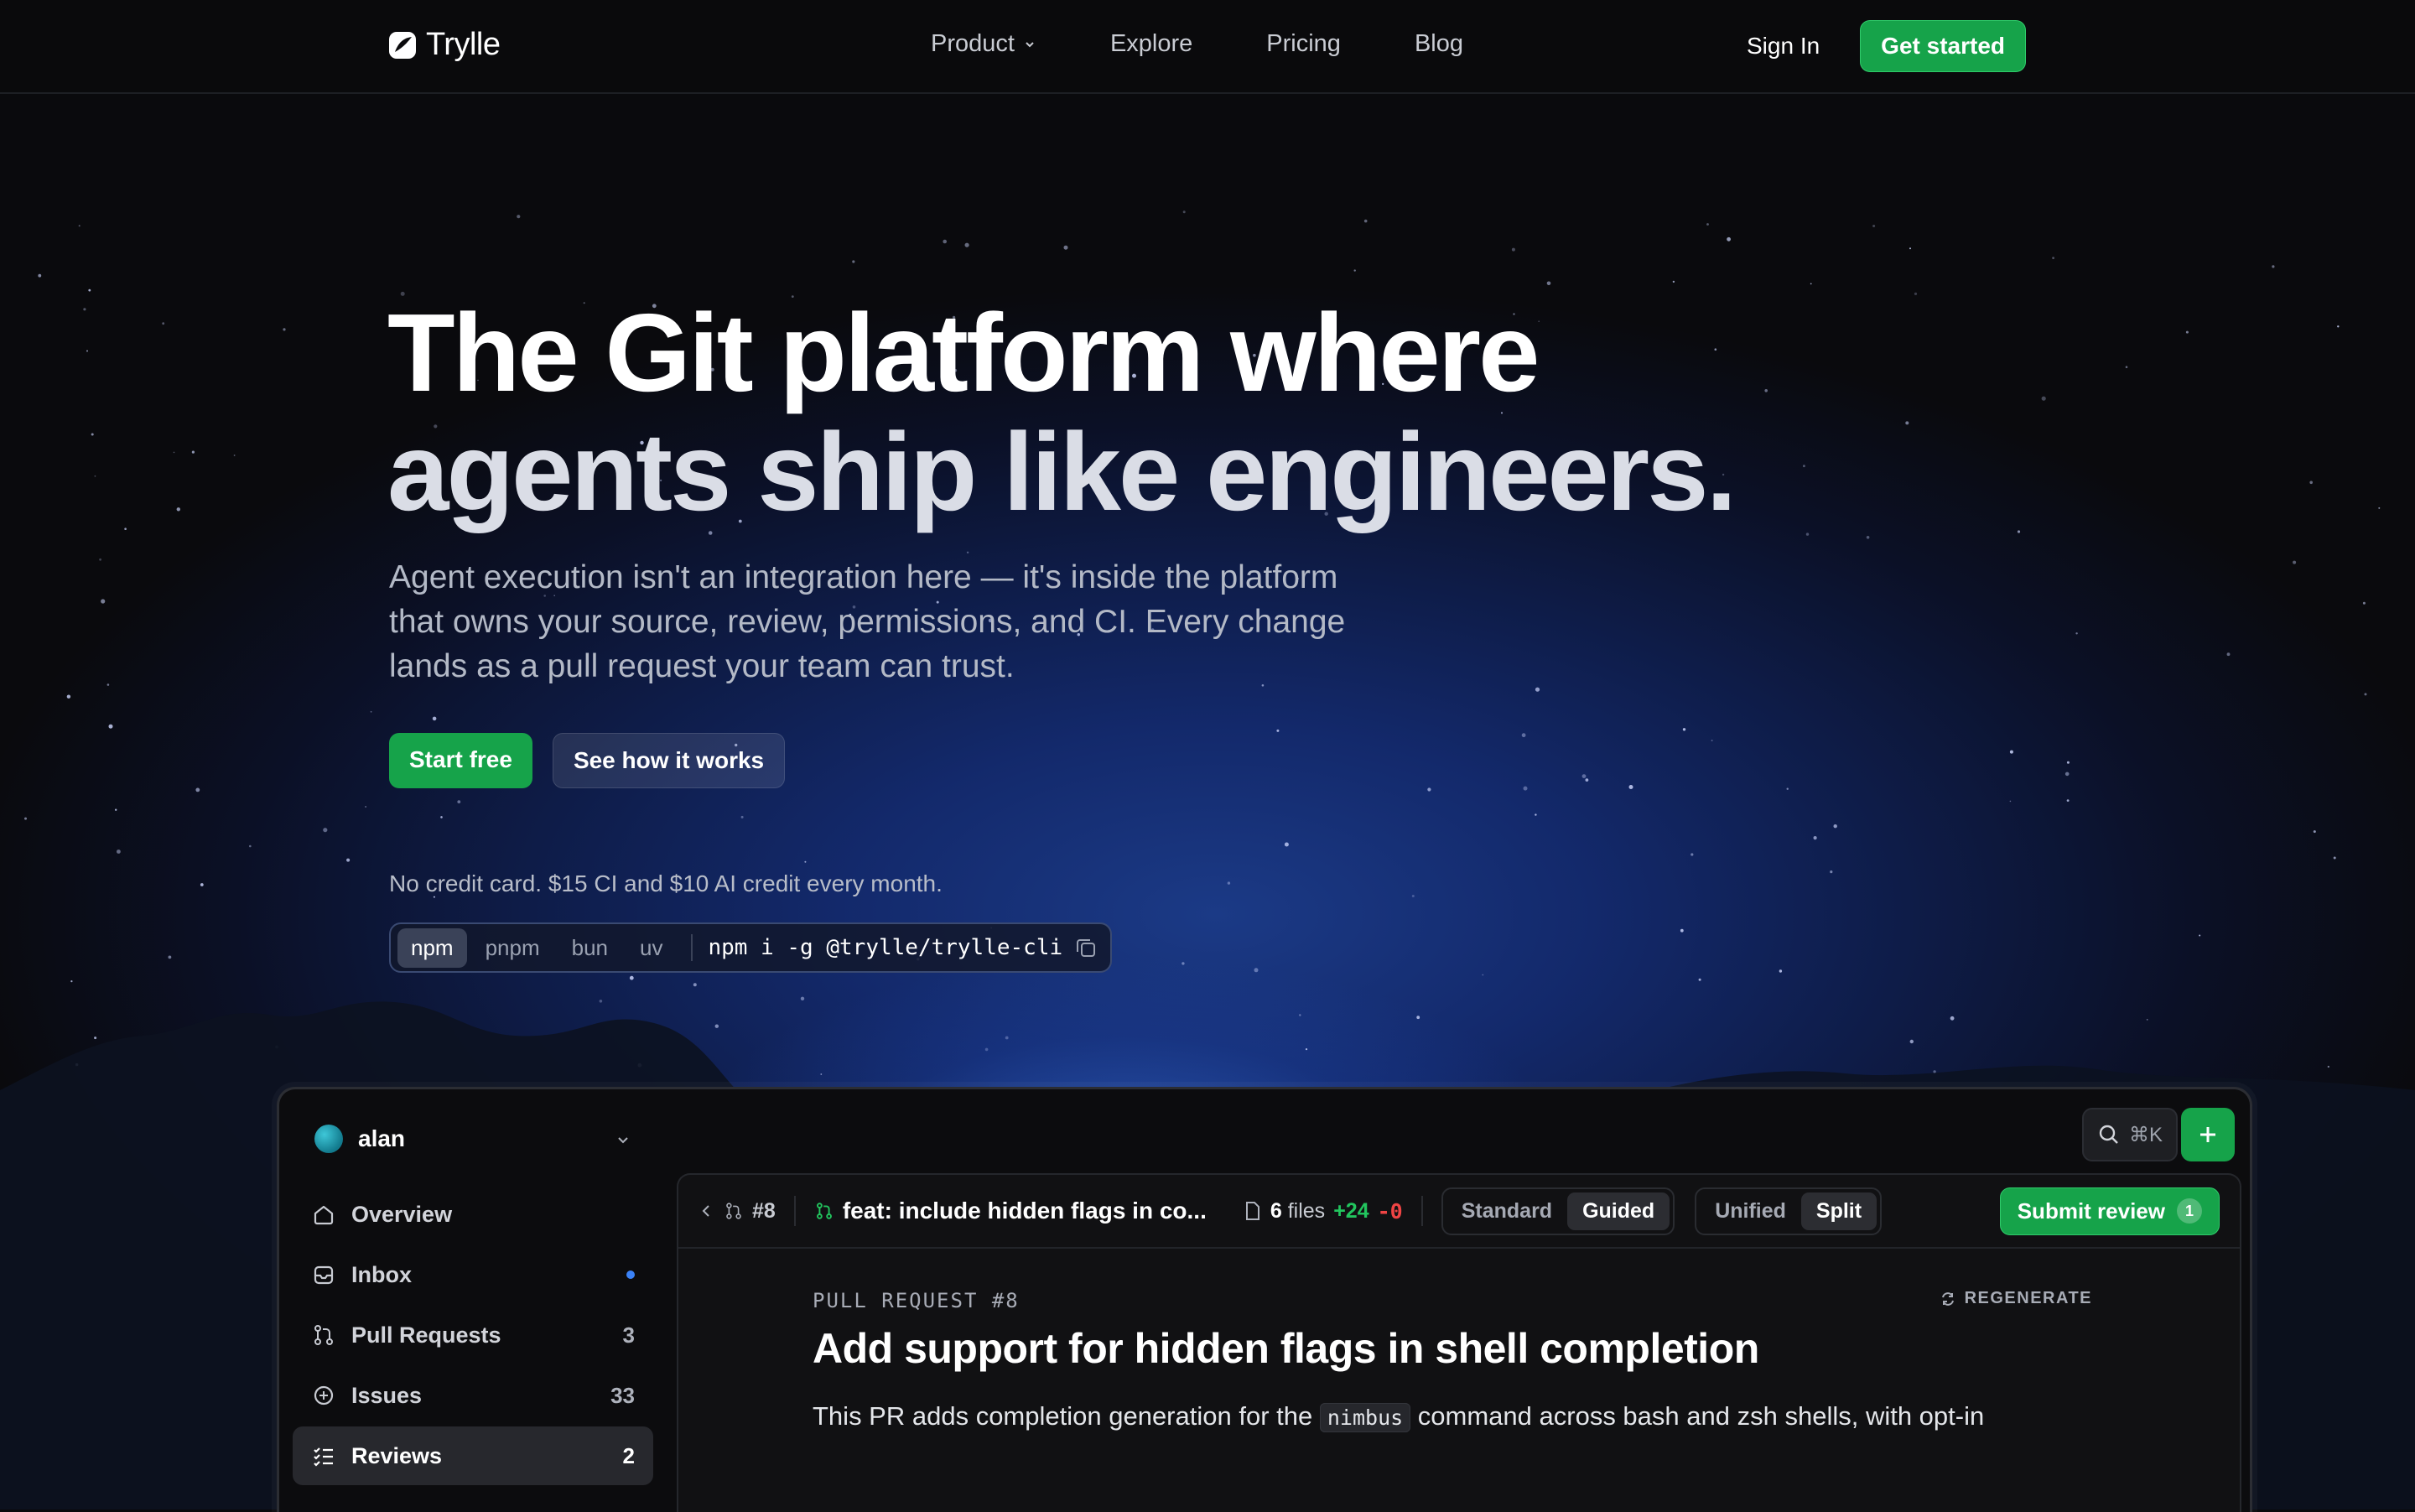  What do you see at coordinates (2091, 1211) in the screenshot?
I see `submit-review-label: Submit review` at bounding box center [2091, 1211].